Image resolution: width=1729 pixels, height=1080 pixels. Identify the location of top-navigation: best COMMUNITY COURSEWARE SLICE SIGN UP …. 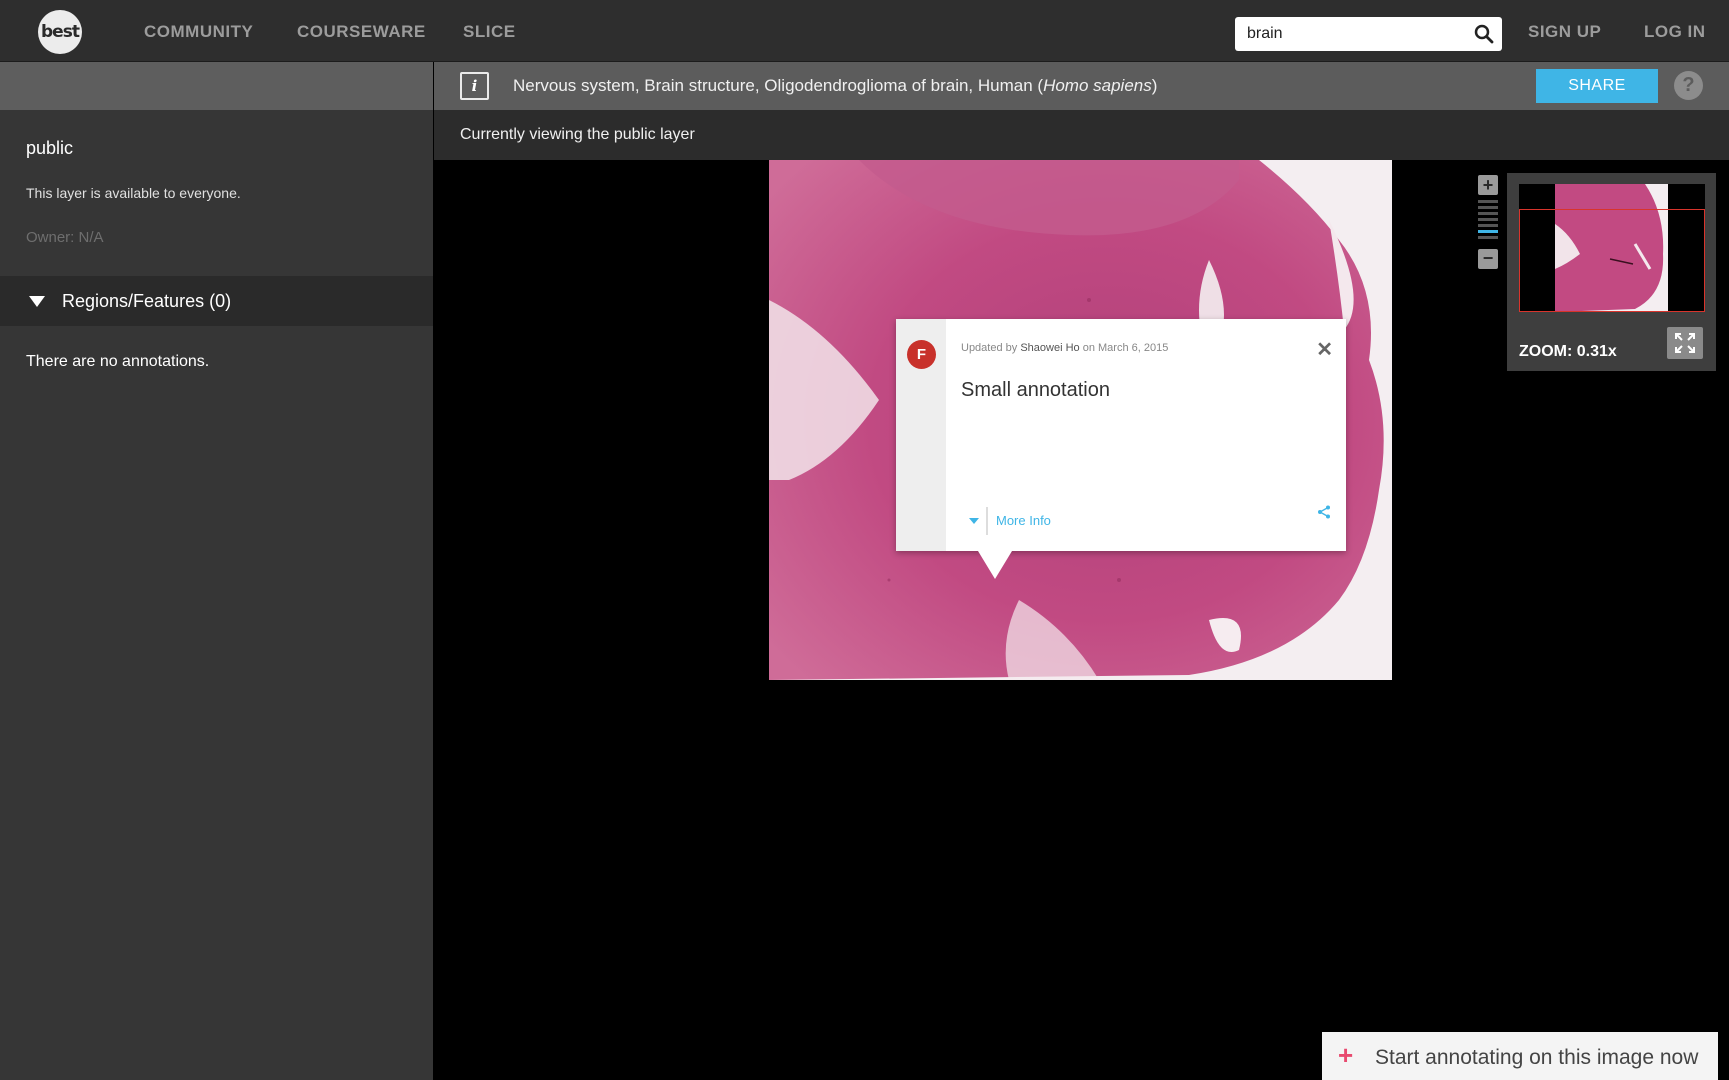
(864, 31).